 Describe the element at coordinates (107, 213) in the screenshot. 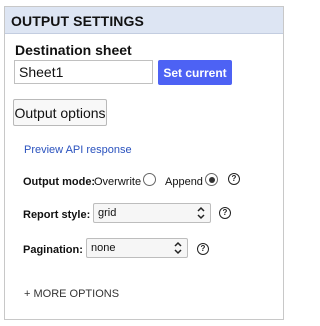

I see `report-style-selected-value: grid` at that location.